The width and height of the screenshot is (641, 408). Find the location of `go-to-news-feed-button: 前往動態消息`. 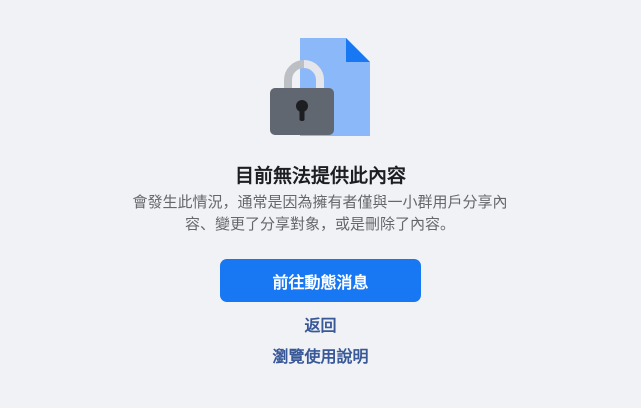

go-to-news-feed-button: 前往動態消息 is located at coordinates (320, 280).